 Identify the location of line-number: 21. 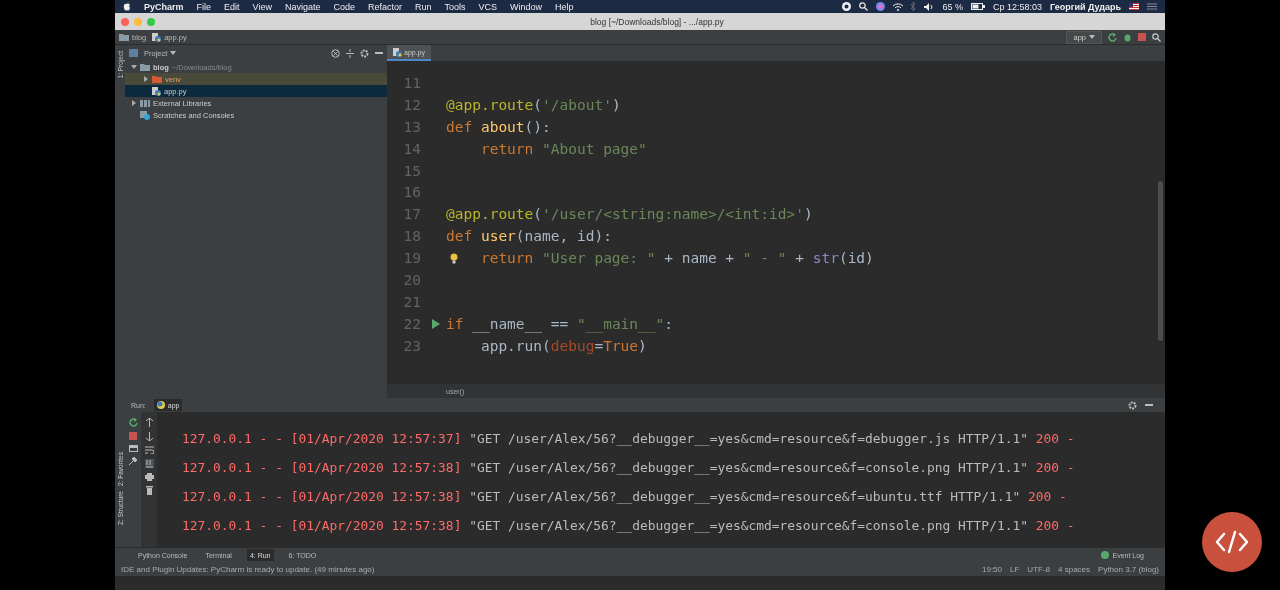
(412, 301).